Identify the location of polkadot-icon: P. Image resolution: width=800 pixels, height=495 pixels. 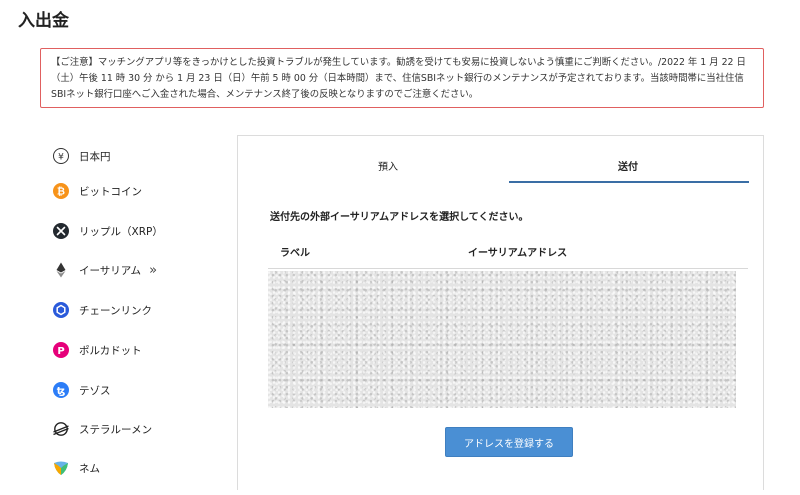
(61, 350).